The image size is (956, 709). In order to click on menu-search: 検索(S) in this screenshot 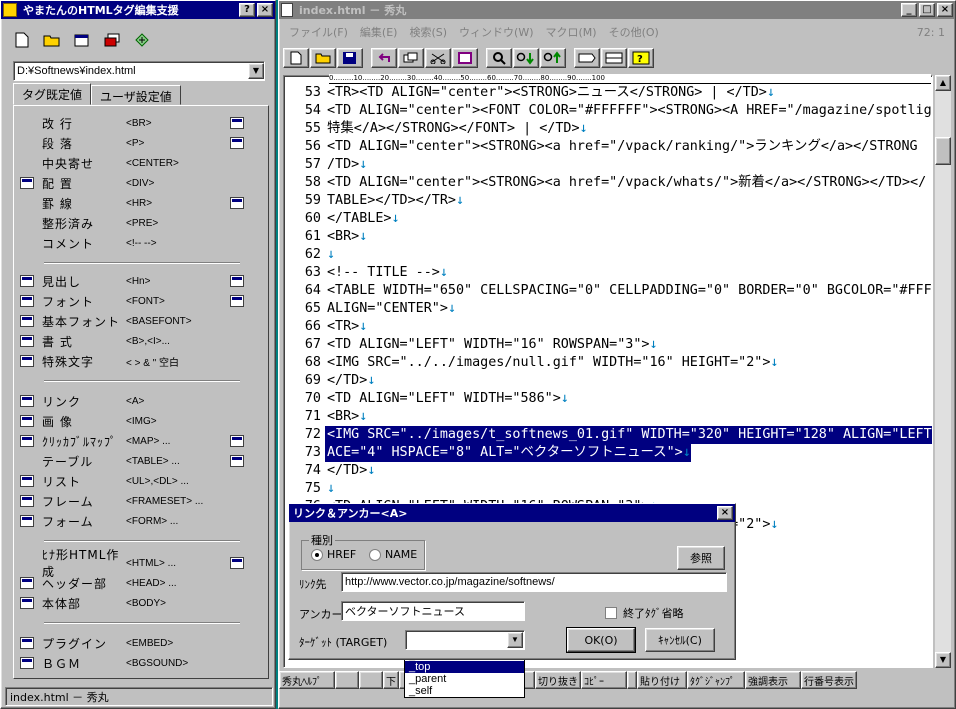, I will do `click(428, 32)`.